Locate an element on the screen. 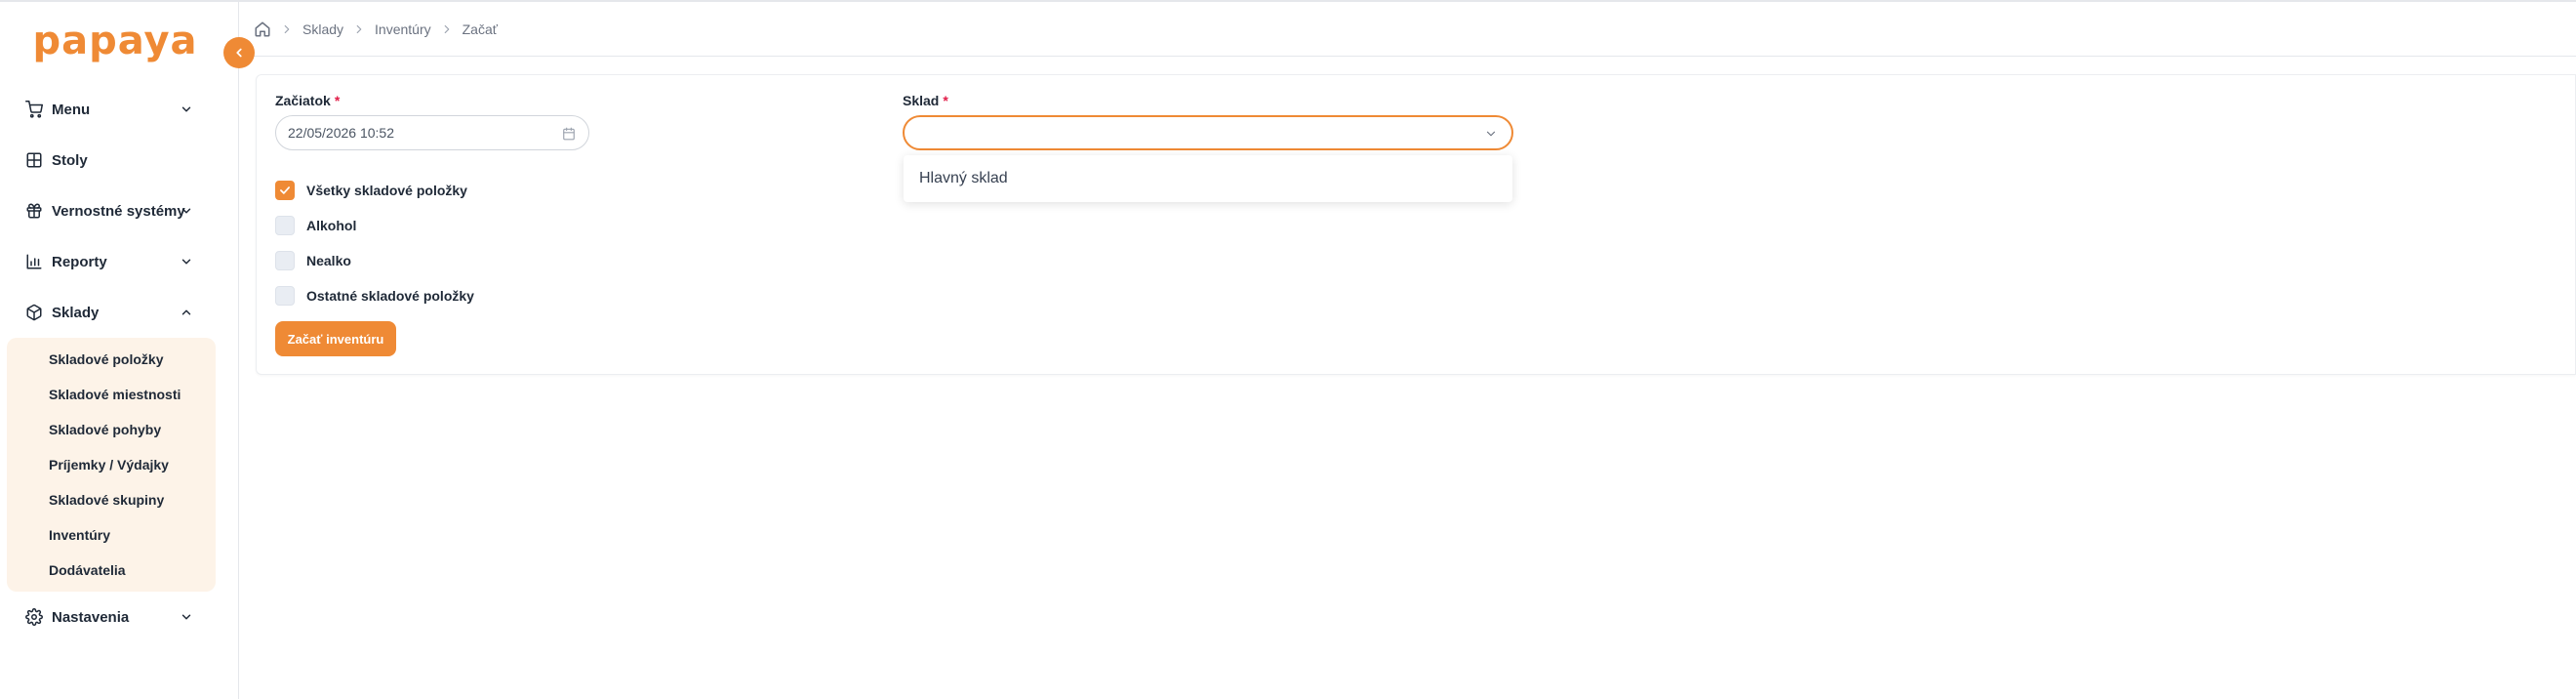  checkbox-other-items: Ostatné skladové položky is located at coordinates (374, 296).